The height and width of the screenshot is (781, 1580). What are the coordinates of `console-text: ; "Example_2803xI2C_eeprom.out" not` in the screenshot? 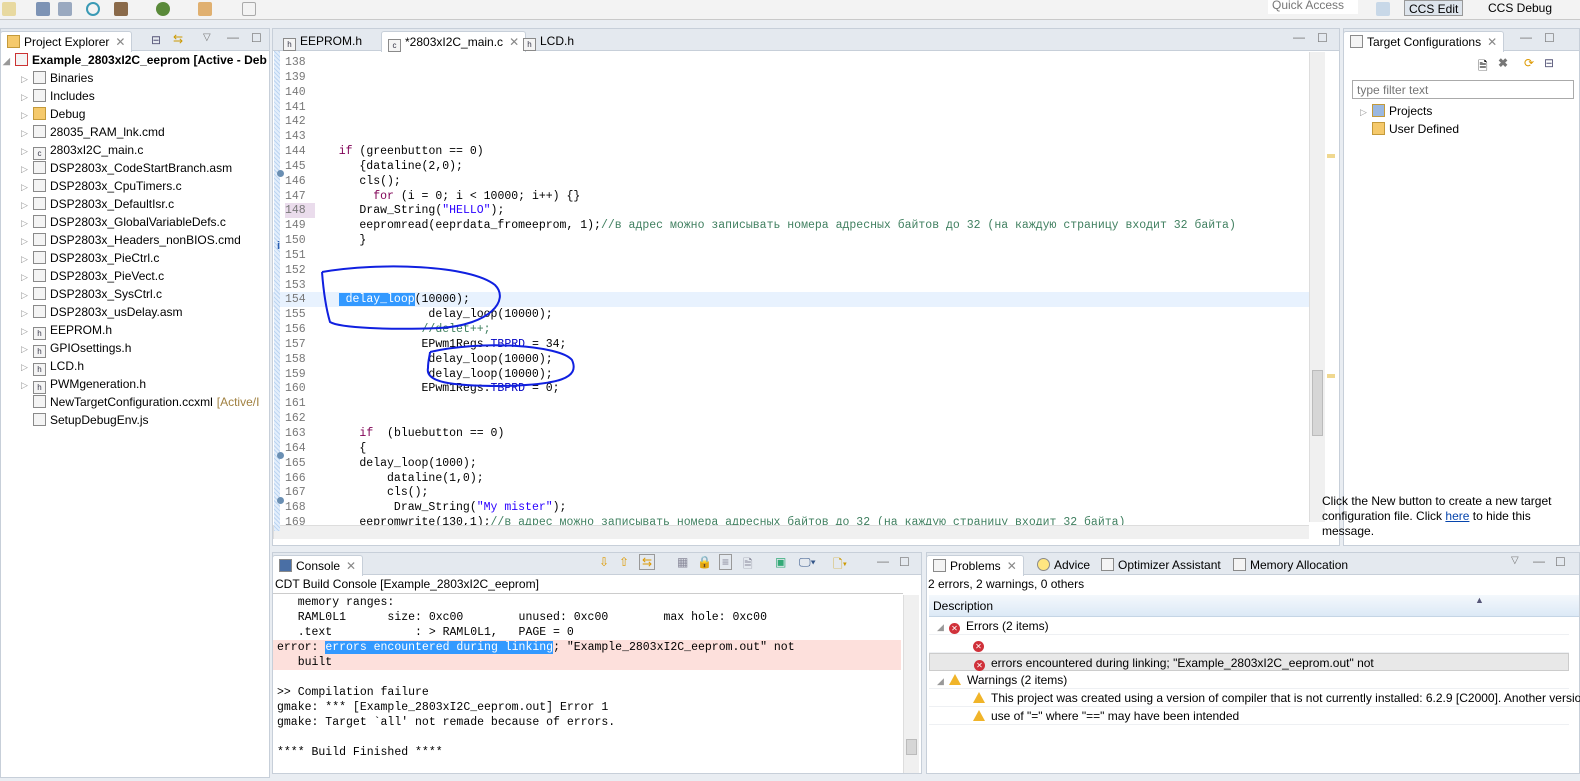 It's located at (674, 647).